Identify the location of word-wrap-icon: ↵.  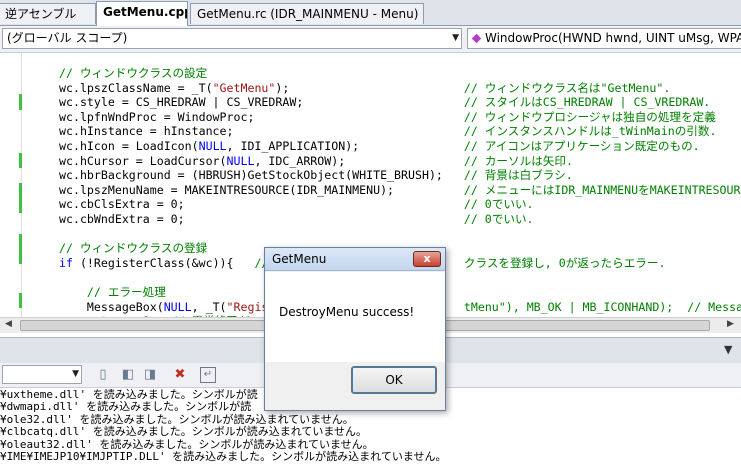
(208, 375).